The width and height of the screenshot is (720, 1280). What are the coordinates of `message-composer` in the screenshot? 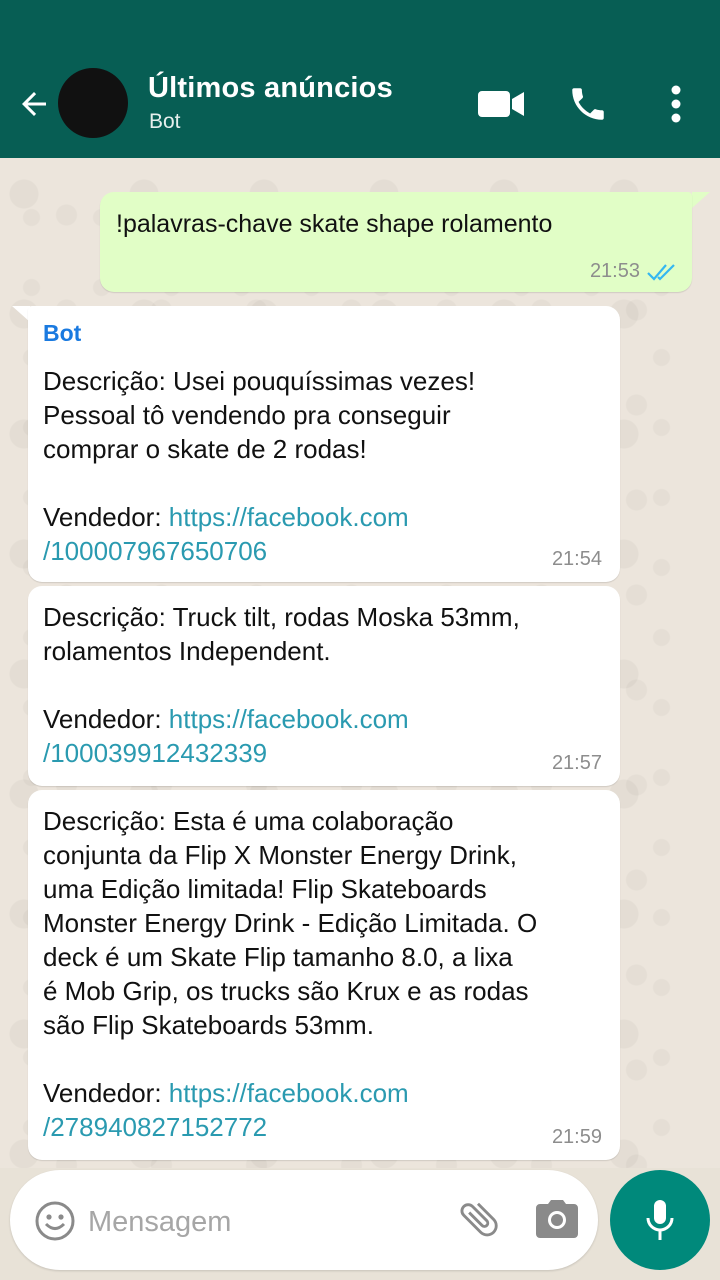 It's located at (304, 1220).